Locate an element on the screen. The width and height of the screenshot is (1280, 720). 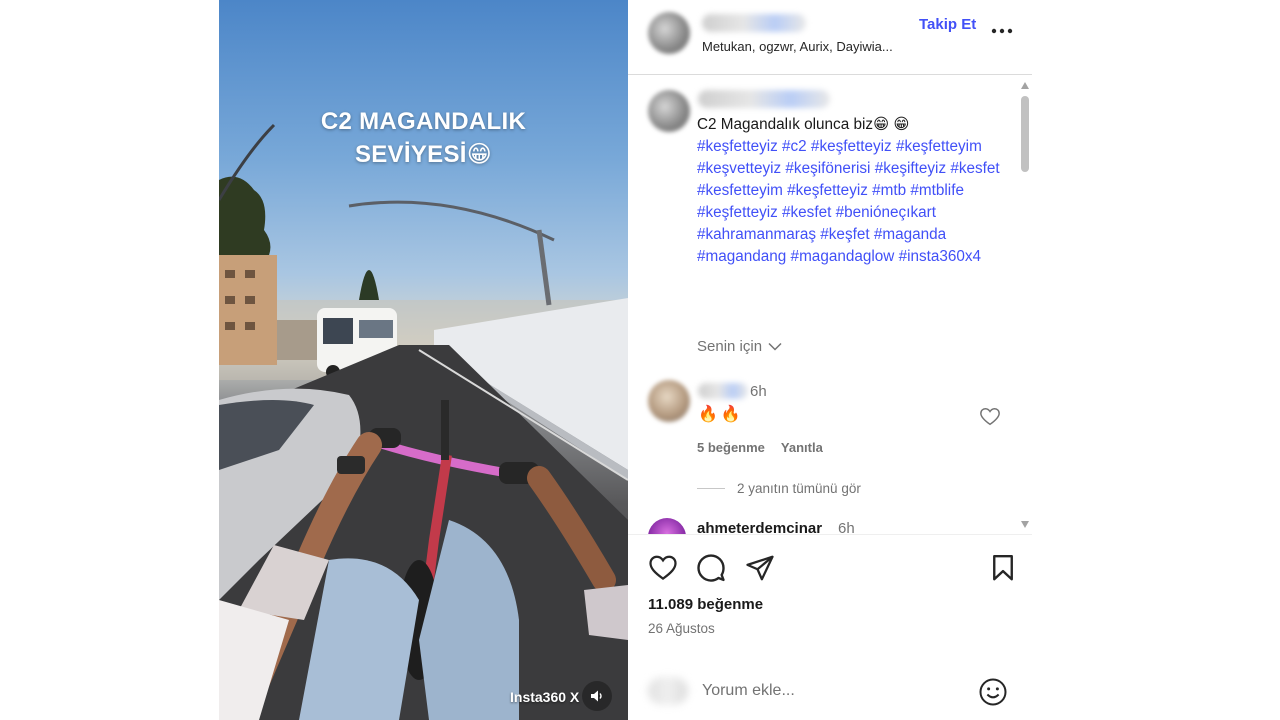
for-you-dropdown: Senin için is located at coordinates (739, 346).